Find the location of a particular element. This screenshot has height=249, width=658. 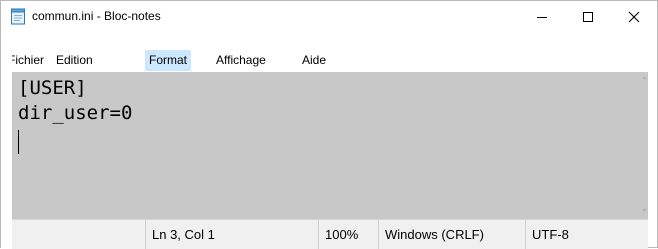

window-title: commun.ini - Bloc-notes is located at coordinates (96, 16).